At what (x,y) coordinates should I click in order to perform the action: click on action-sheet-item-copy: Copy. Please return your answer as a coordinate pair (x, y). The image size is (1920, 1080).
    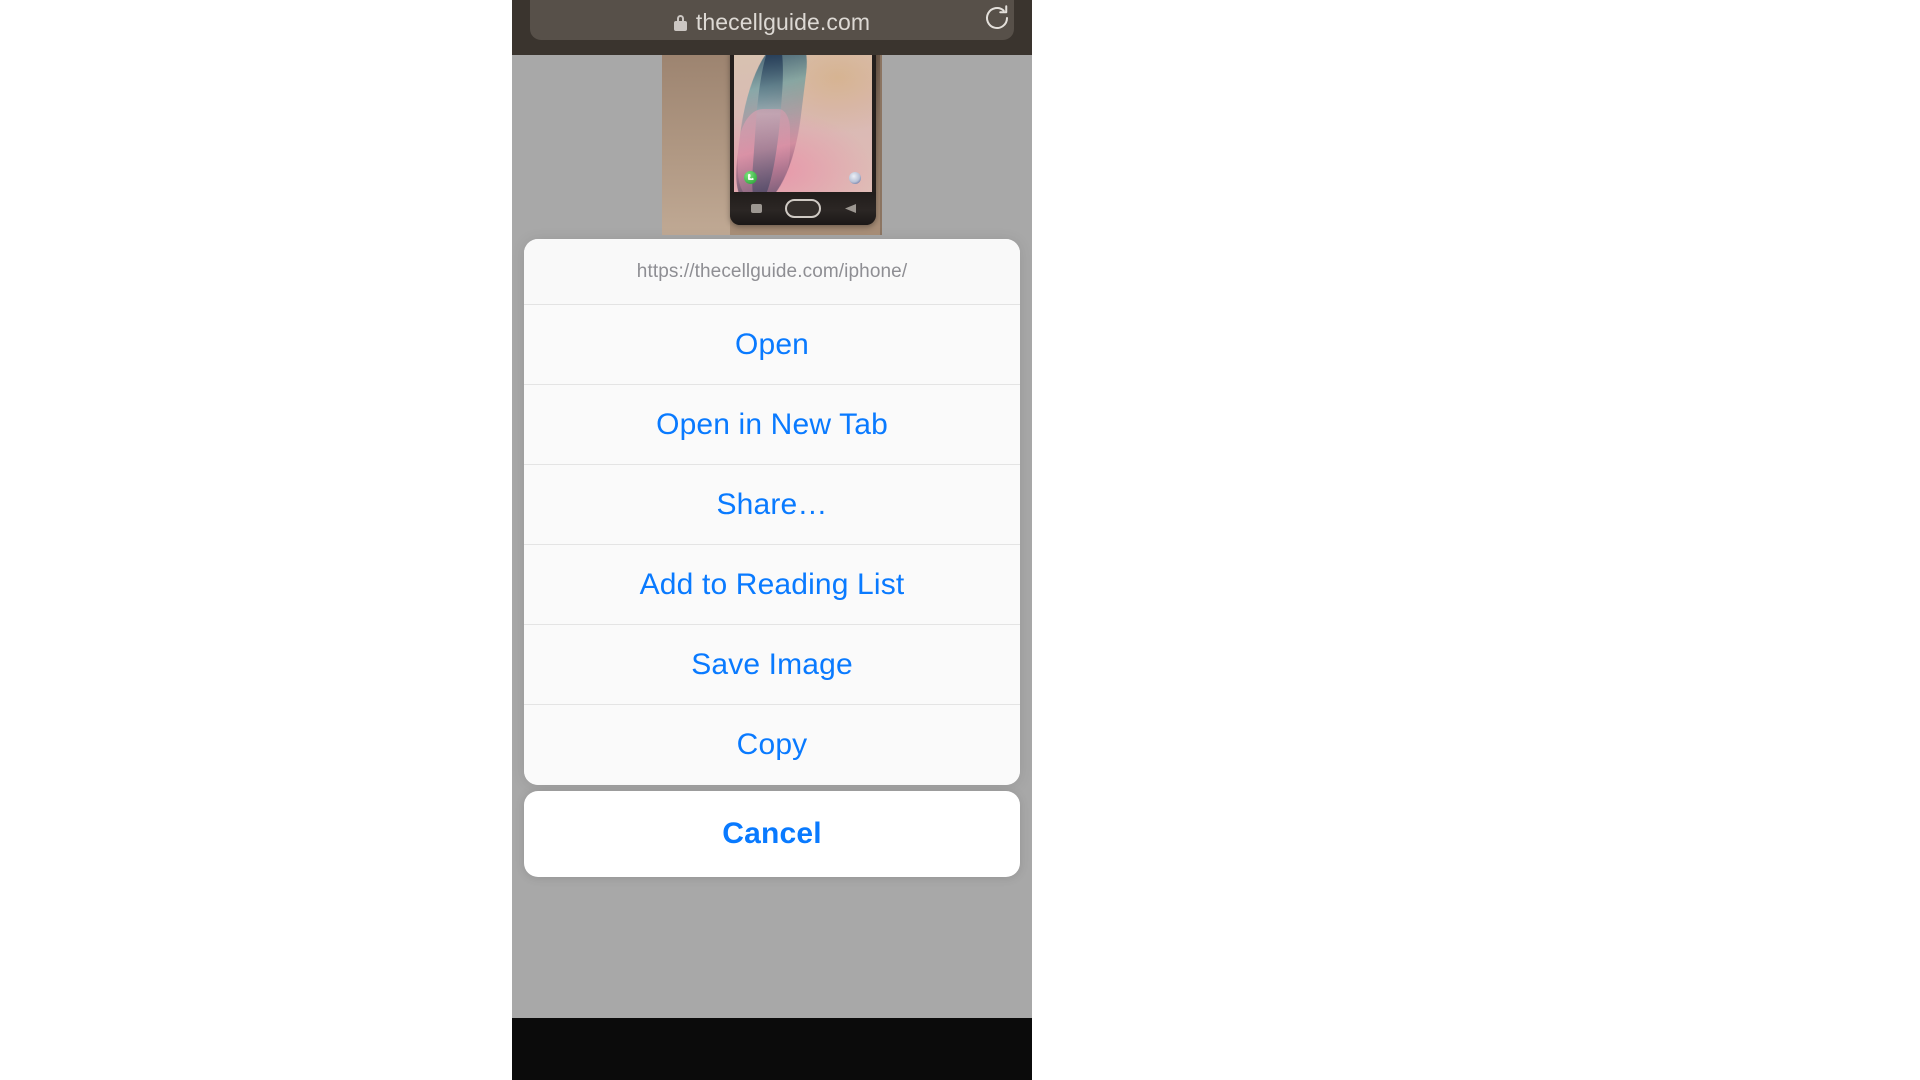
    Looking at the image, I should click on (772, 745).